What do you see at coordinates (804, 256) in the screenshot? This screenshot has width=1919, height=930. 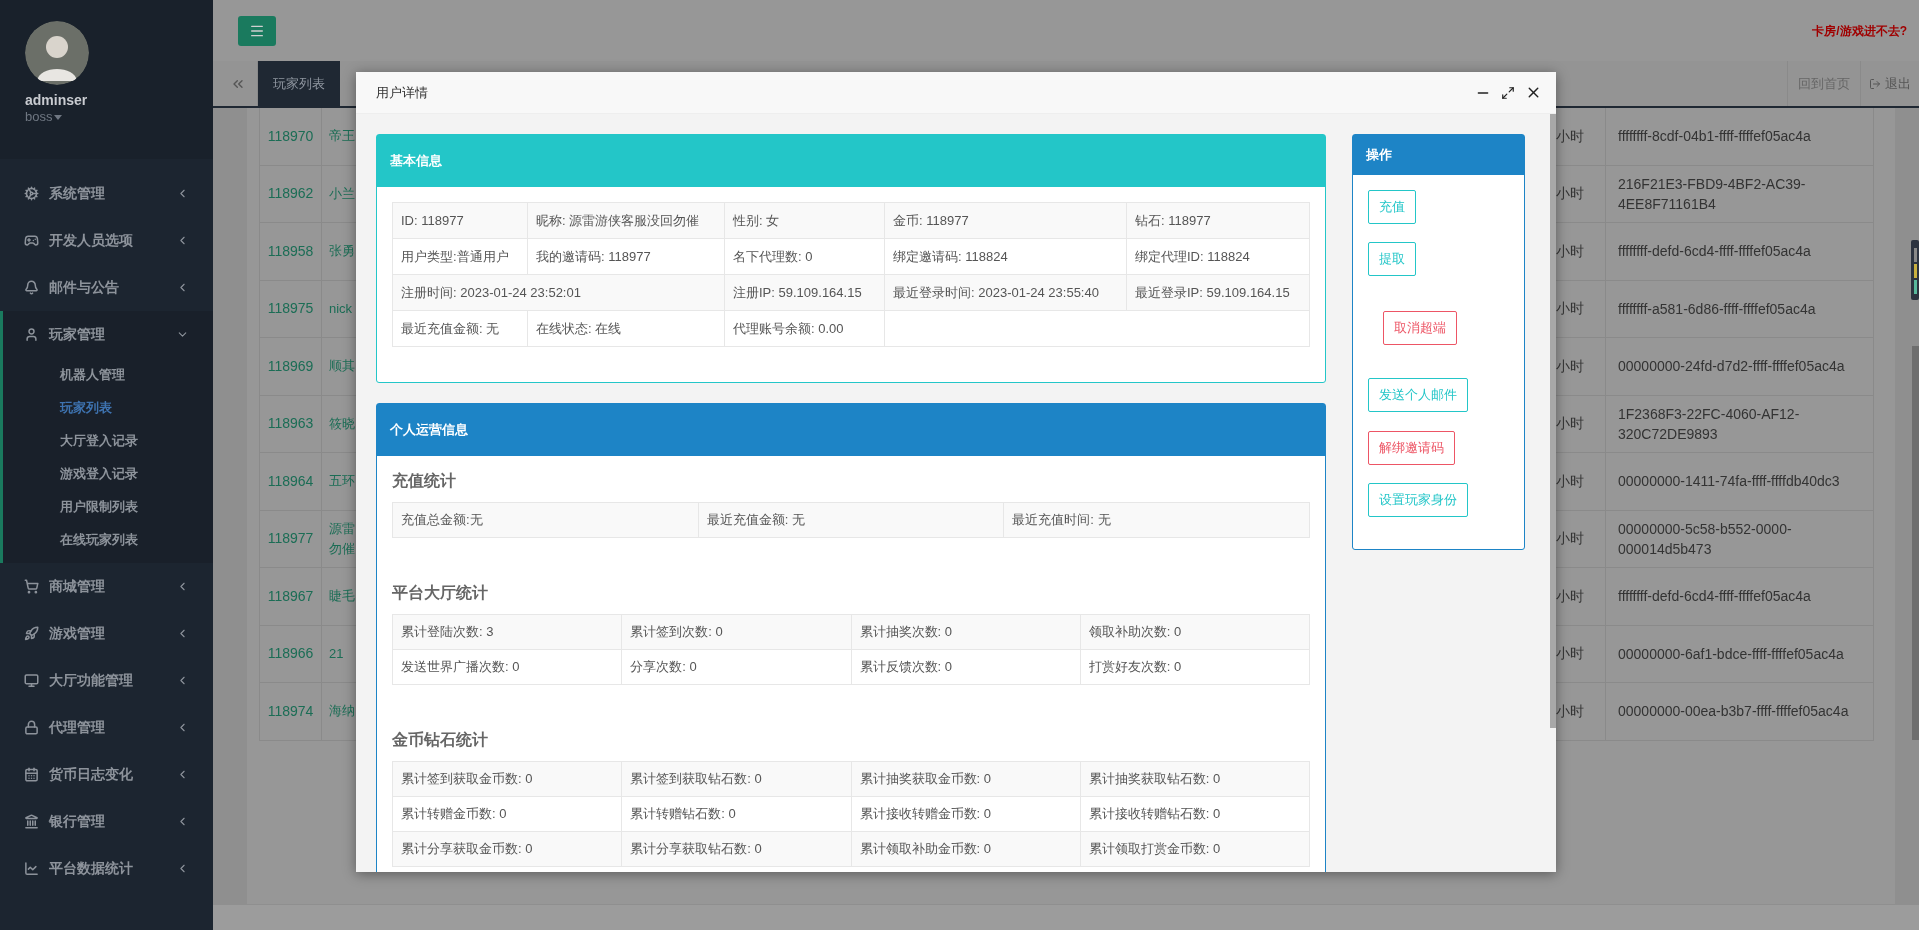 I see `info-cell: 名下代理数: 0` at bounding box center [804, 256].